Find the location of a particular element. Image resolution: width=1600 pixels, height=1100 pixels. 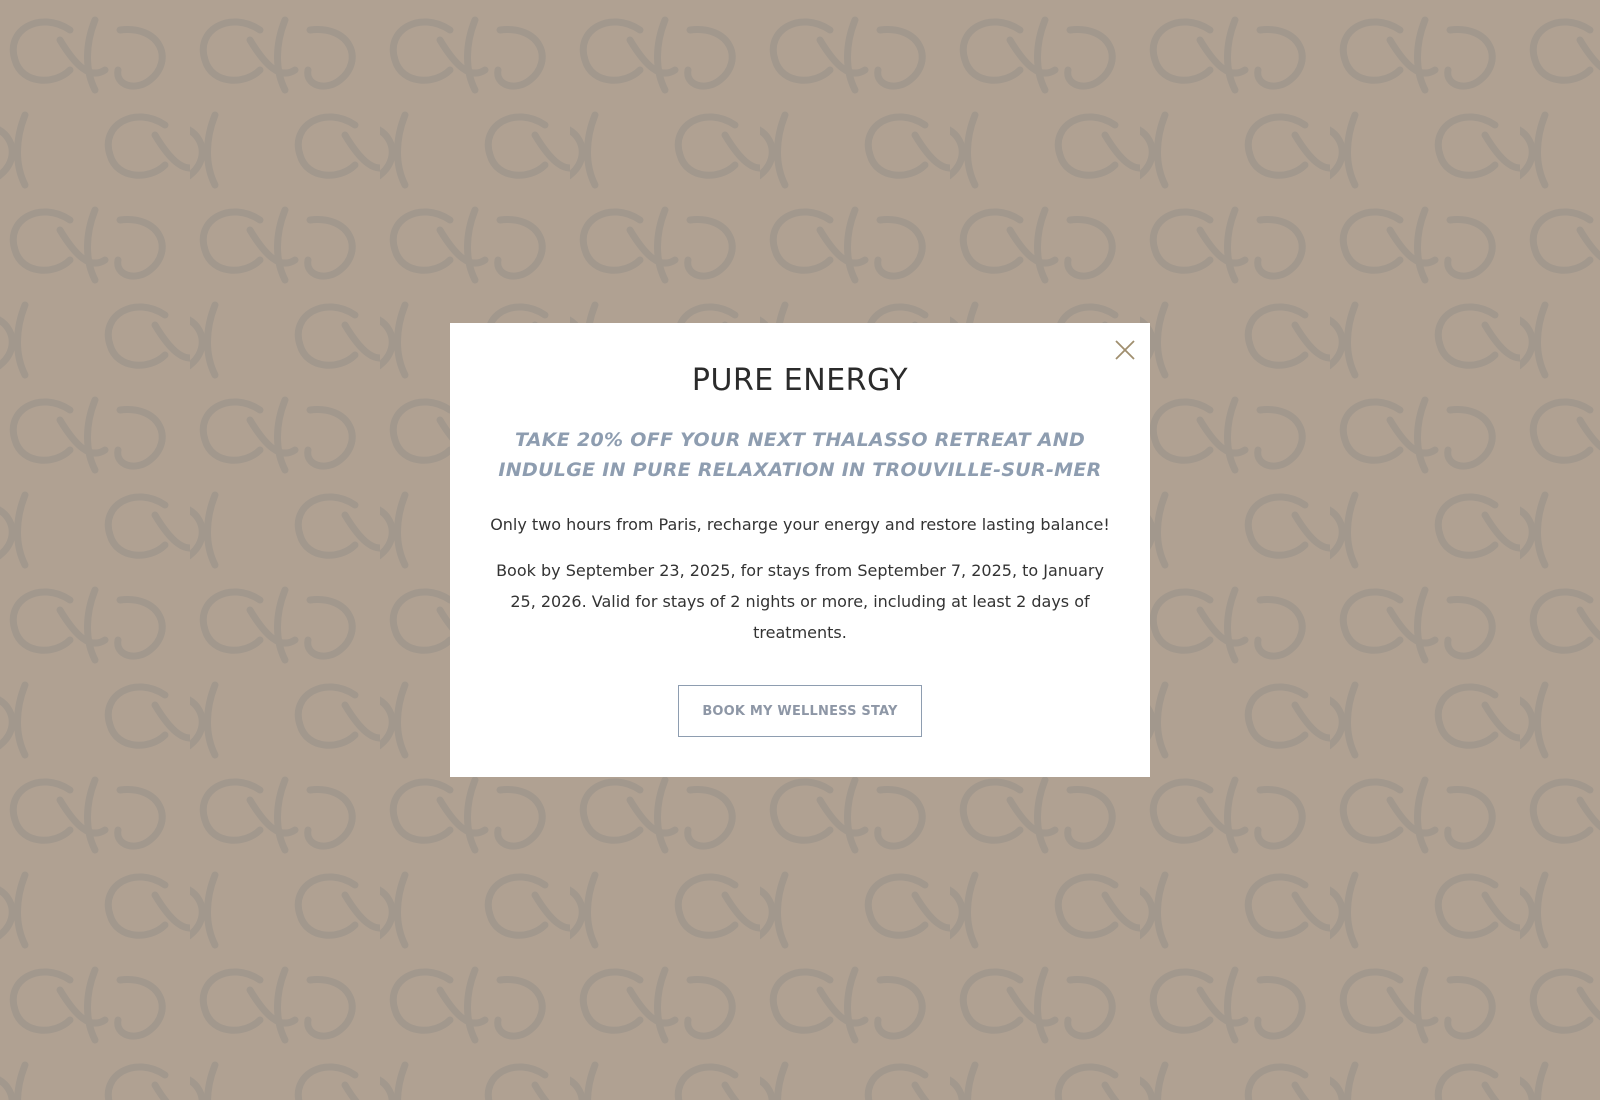

close-icon is located at coordinates (1125, 350).